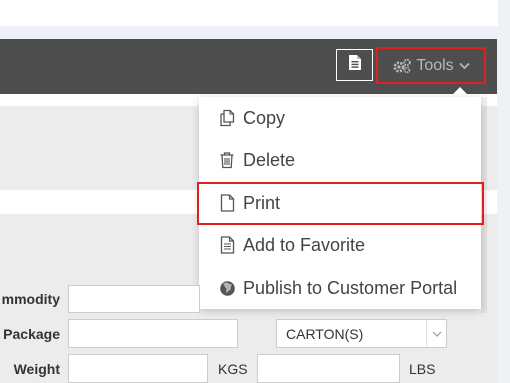  What do you see at coordinates (233, 369) in the screenshot?
I see `weight-unit-kgs: KGS` at bounding box center [233, 369].